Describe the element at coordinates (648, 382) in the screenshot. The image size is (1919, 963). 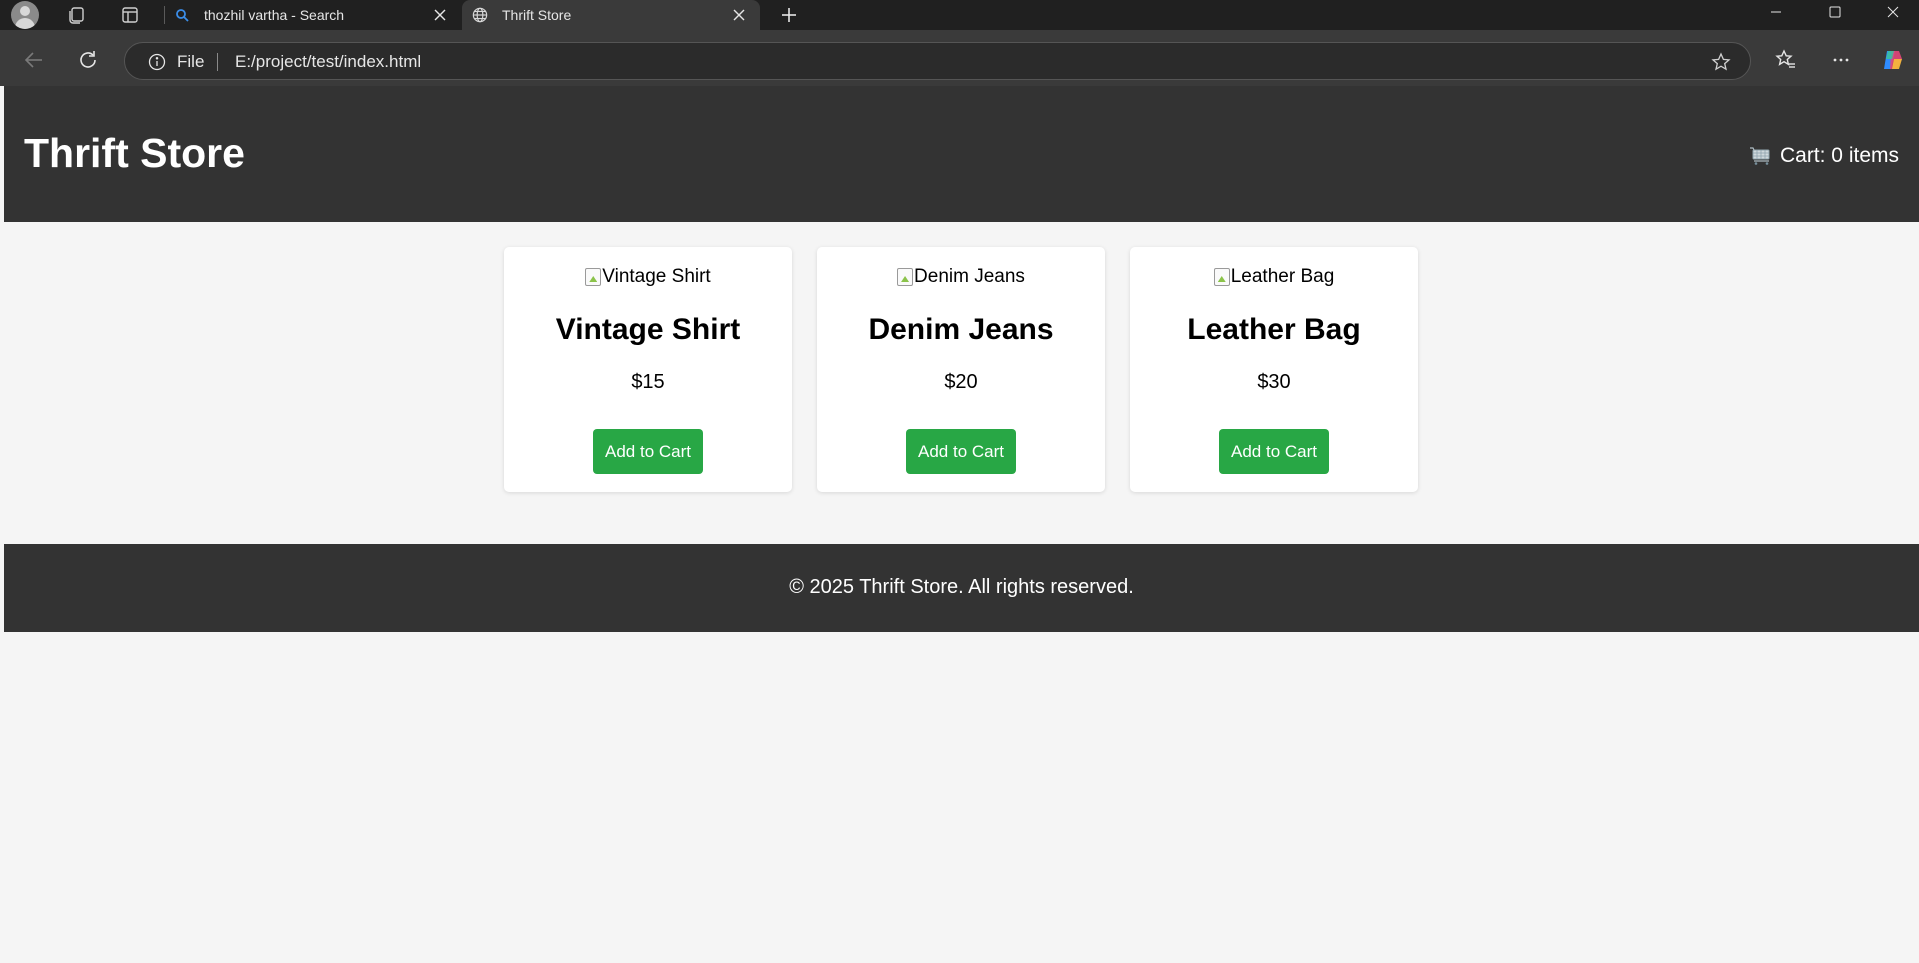
I see `product-price: $15` at that location.